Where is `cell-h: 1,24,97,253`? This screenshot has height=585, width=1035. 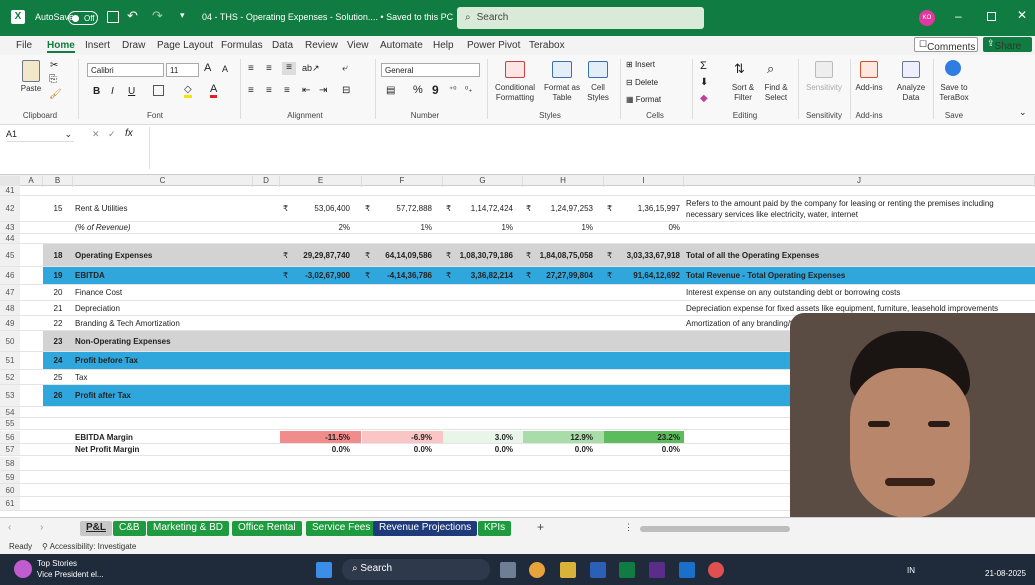
cell-h: 1,24,97,253 is located at coordinates (558, 209).